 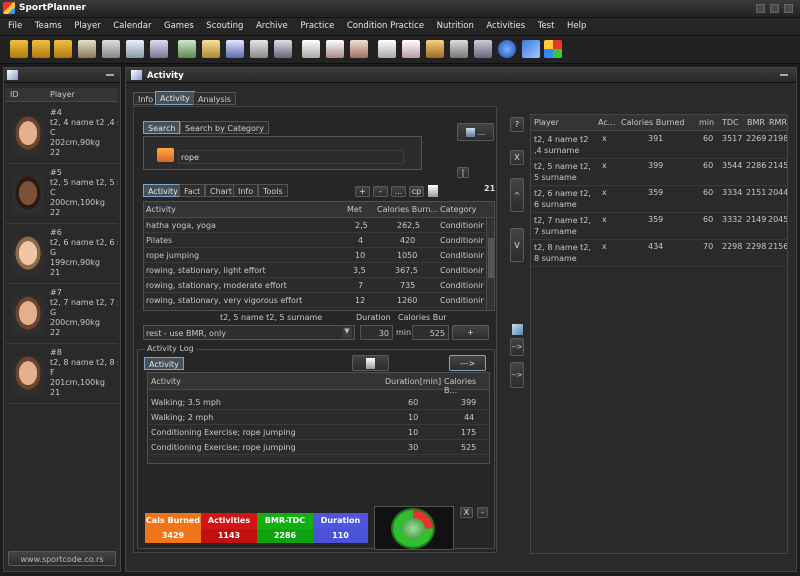 I want to click on tab-search: Search, so click(x=162, y=127).